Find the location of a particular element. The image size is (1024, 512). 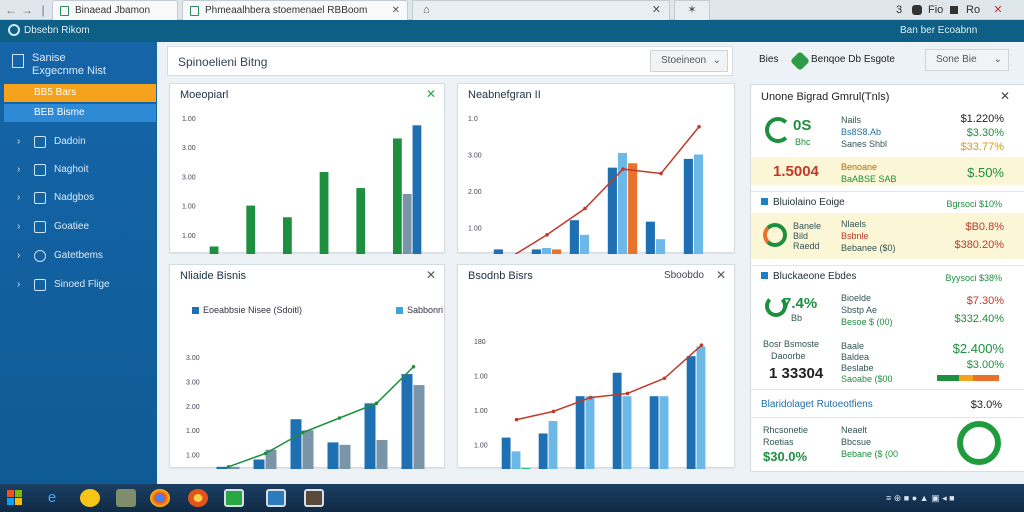

y-tick-label: 2.00 is located at coordinates (193, 407).